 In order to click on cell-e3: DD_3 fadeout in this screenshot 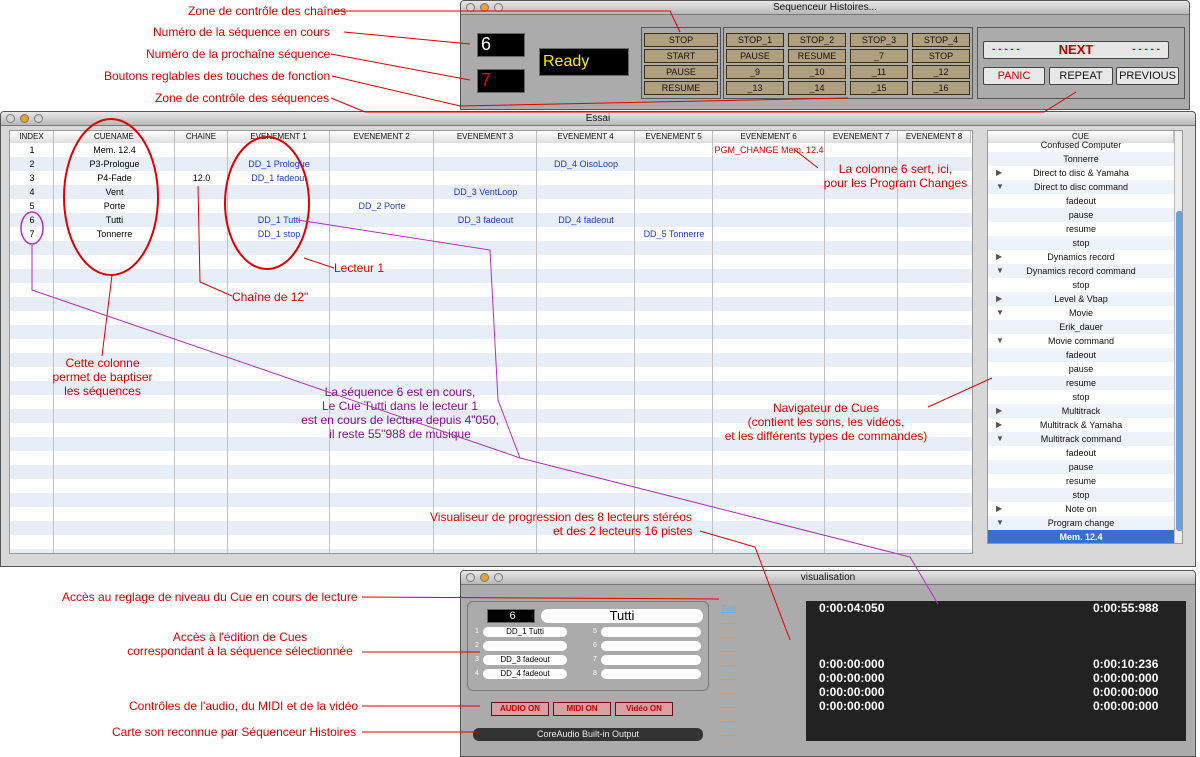, I will do `click(485, 220)`.